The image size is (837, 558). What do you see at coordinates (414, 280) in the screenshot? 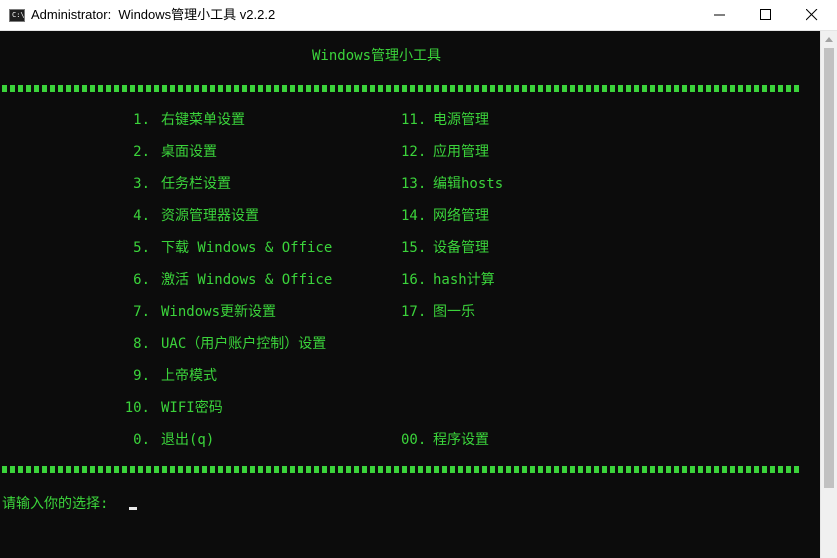
I see `menu-number: 16.` at bounding box center [414, 280].